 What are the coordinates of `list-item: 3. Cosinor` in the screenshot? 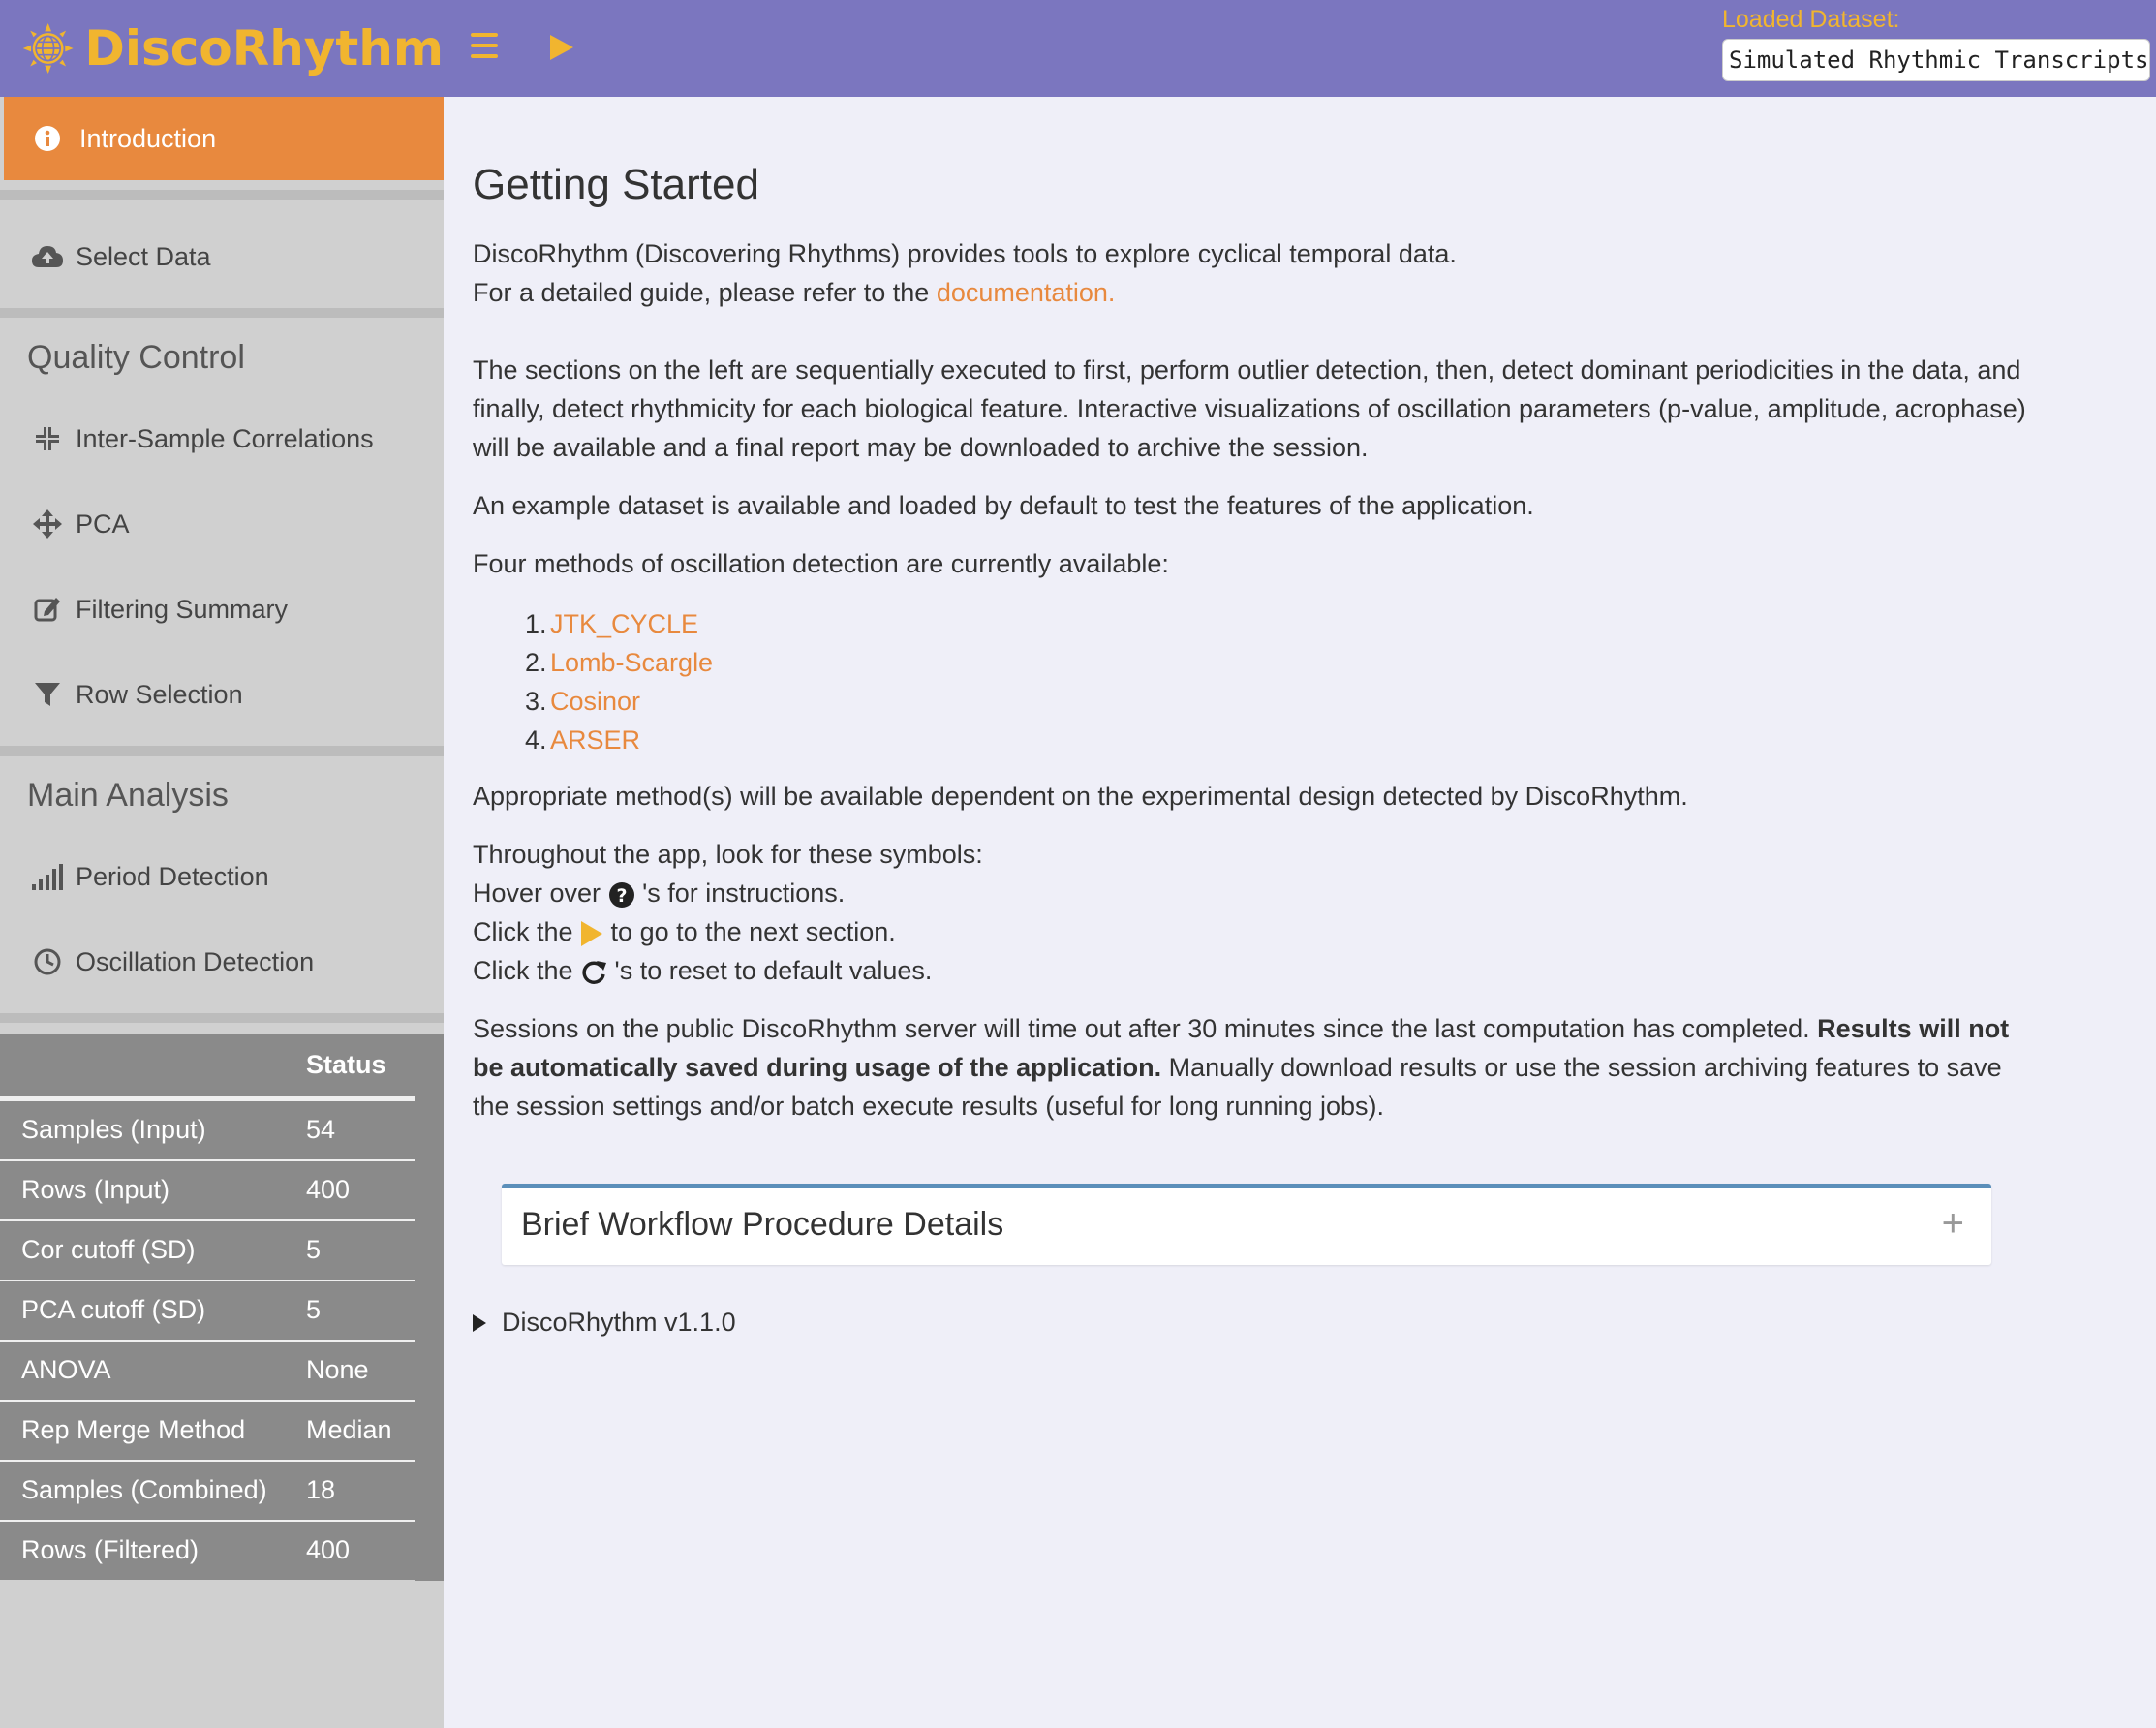 It's located at (619, 701).